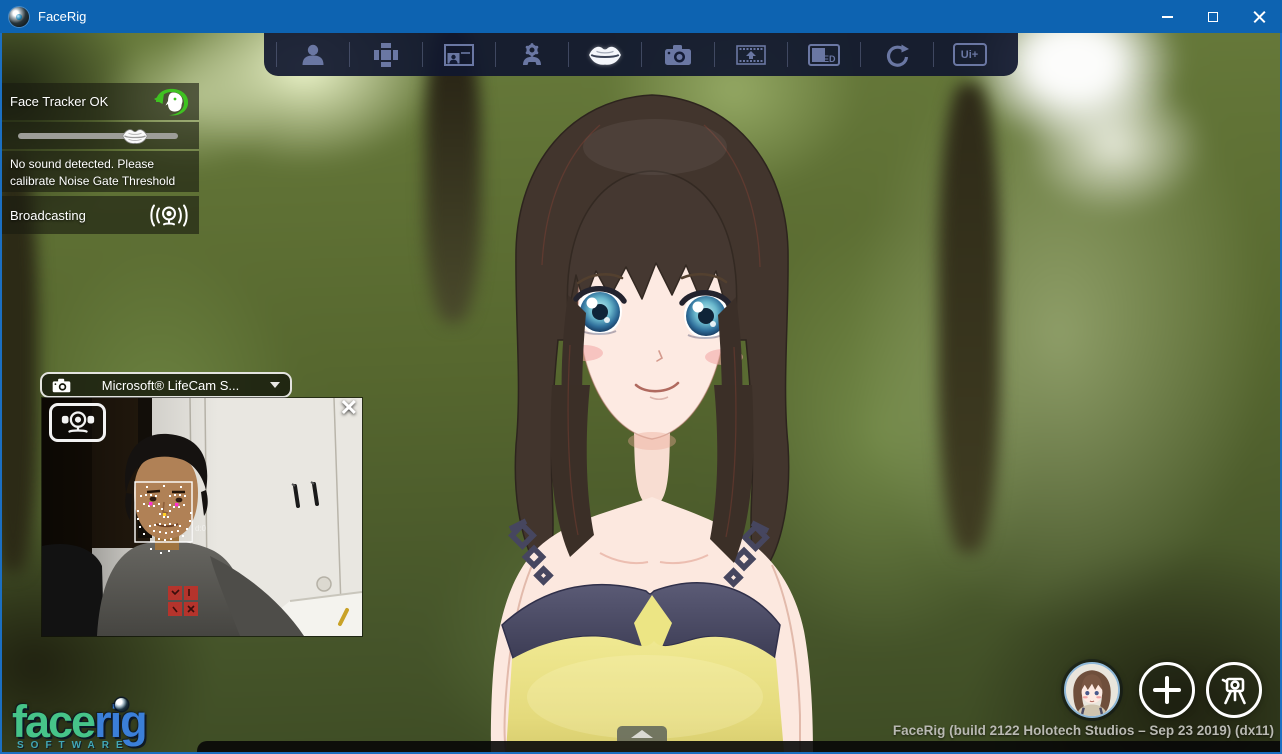 The image size is (1282, 754). What do you see at coordinates (202, 517) in the screenshot?
I see `webcam-preview: d:0 ✕` at bounding box center [202, 517].